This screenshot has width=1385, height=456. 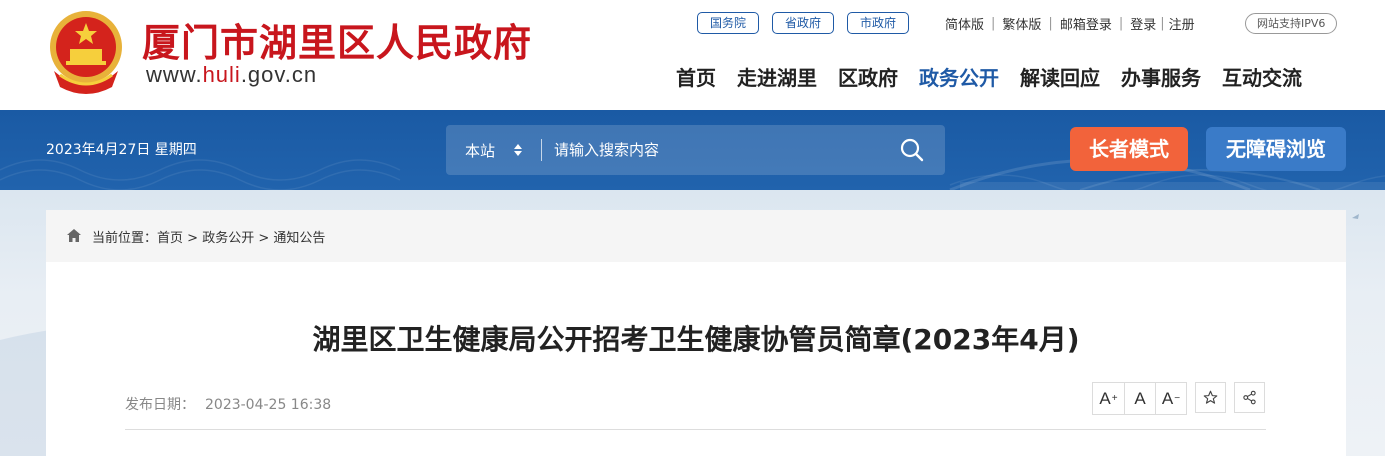 I want to click on article-tools: A + A A −, so click(x=1178, y=398).